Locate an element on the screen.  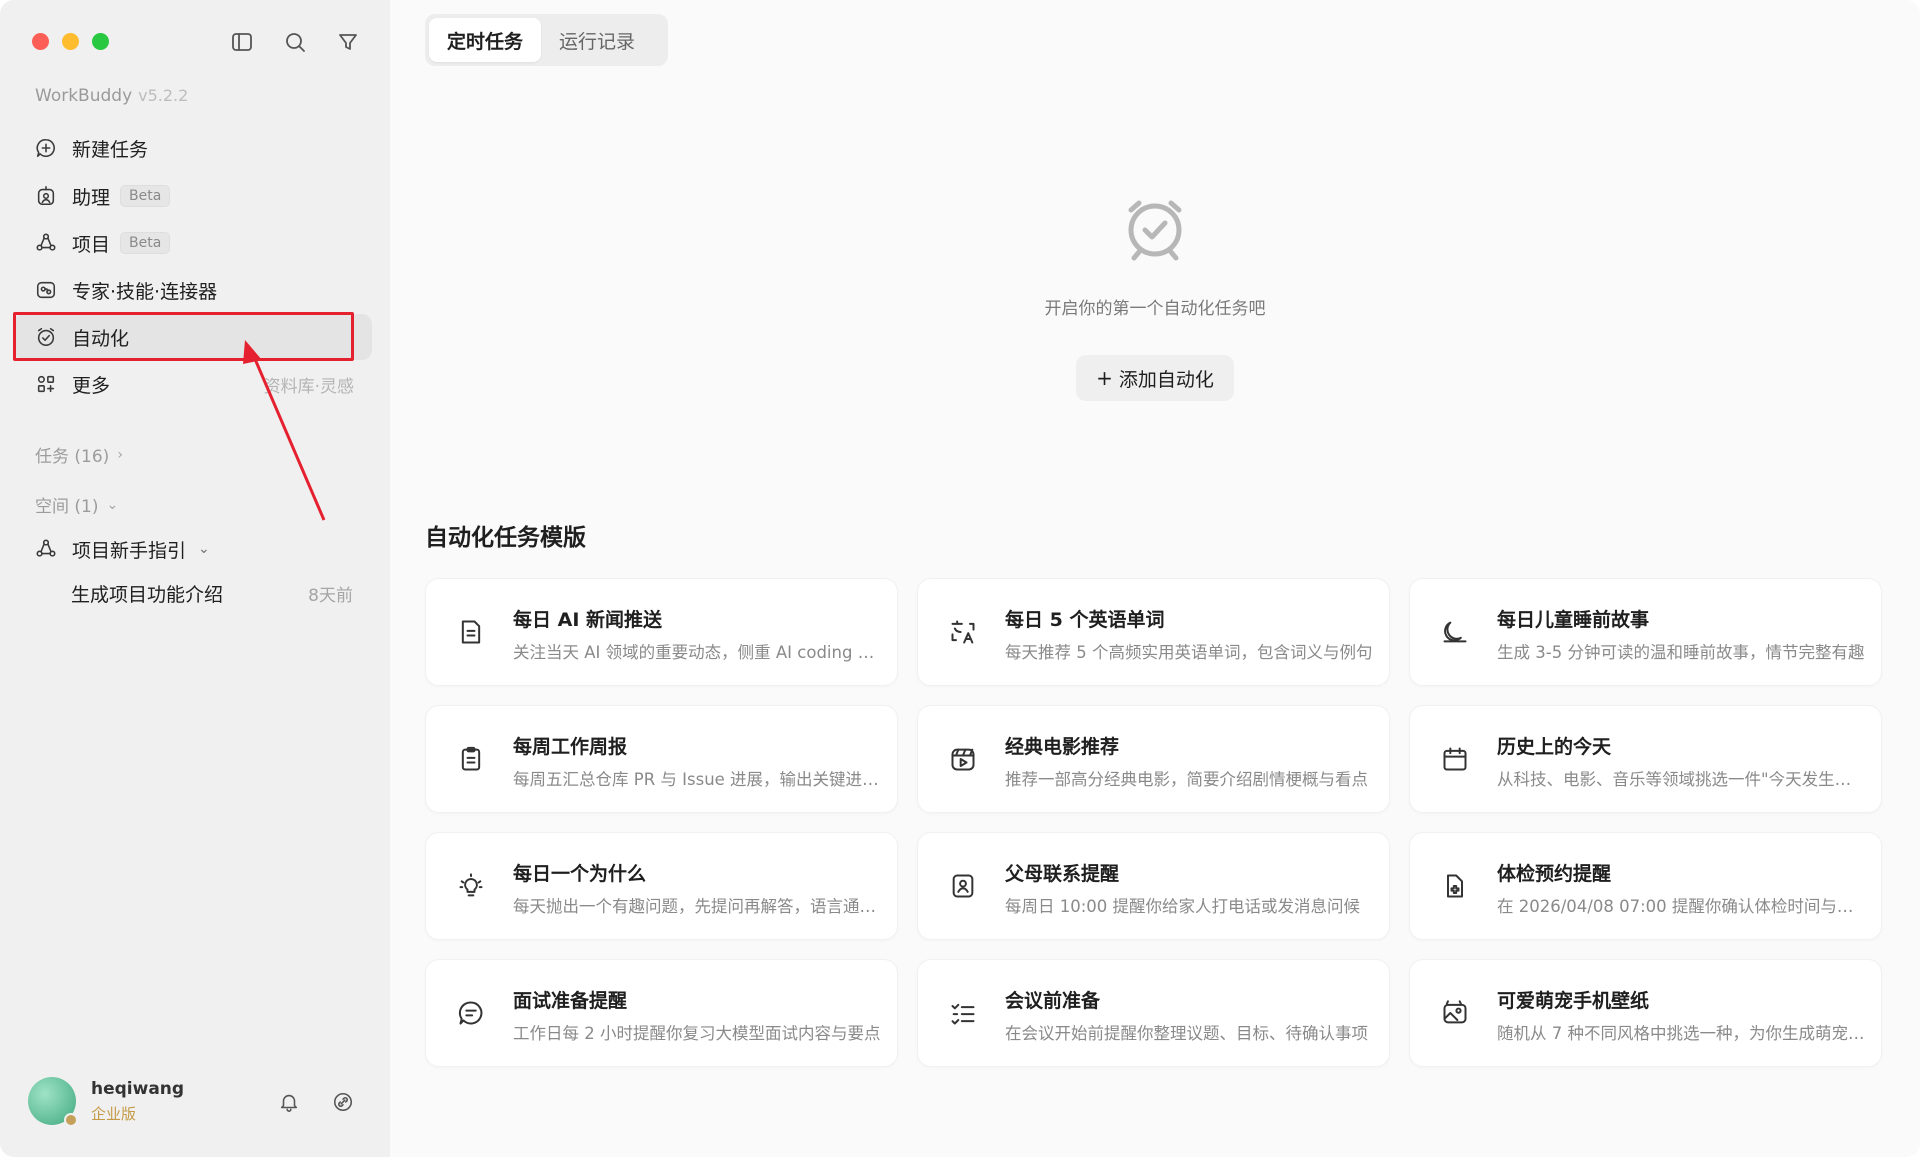
user-name: heqiwang is located at coordinates (138, 1089).